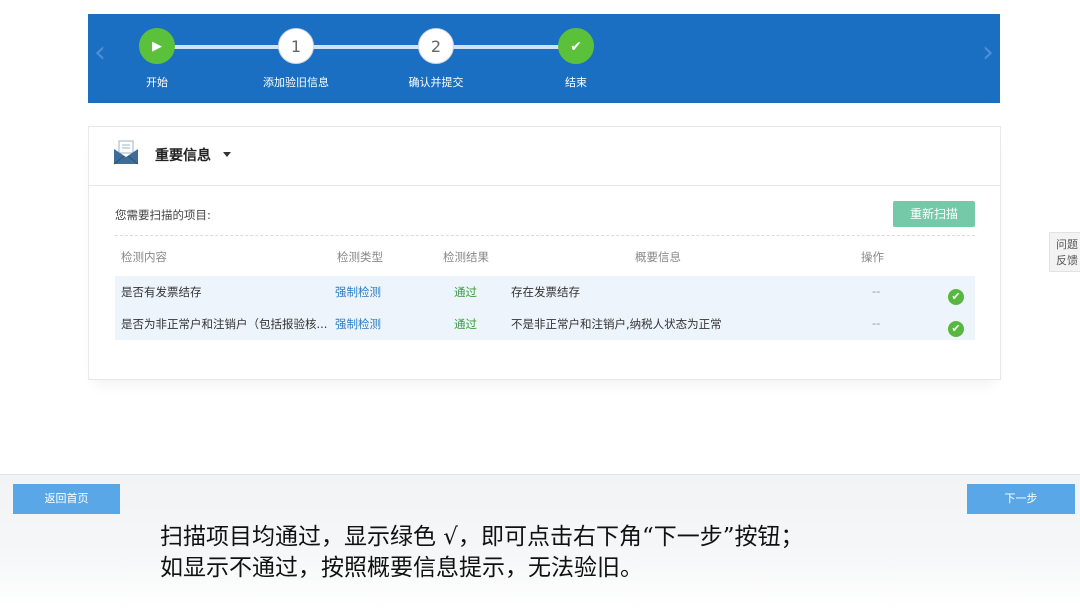 The width and height of the screenshot is (1080, 609). Describe the element at coordinates (544, 156) in the screenshot. I see `panel-header: 重要信息` at that location.